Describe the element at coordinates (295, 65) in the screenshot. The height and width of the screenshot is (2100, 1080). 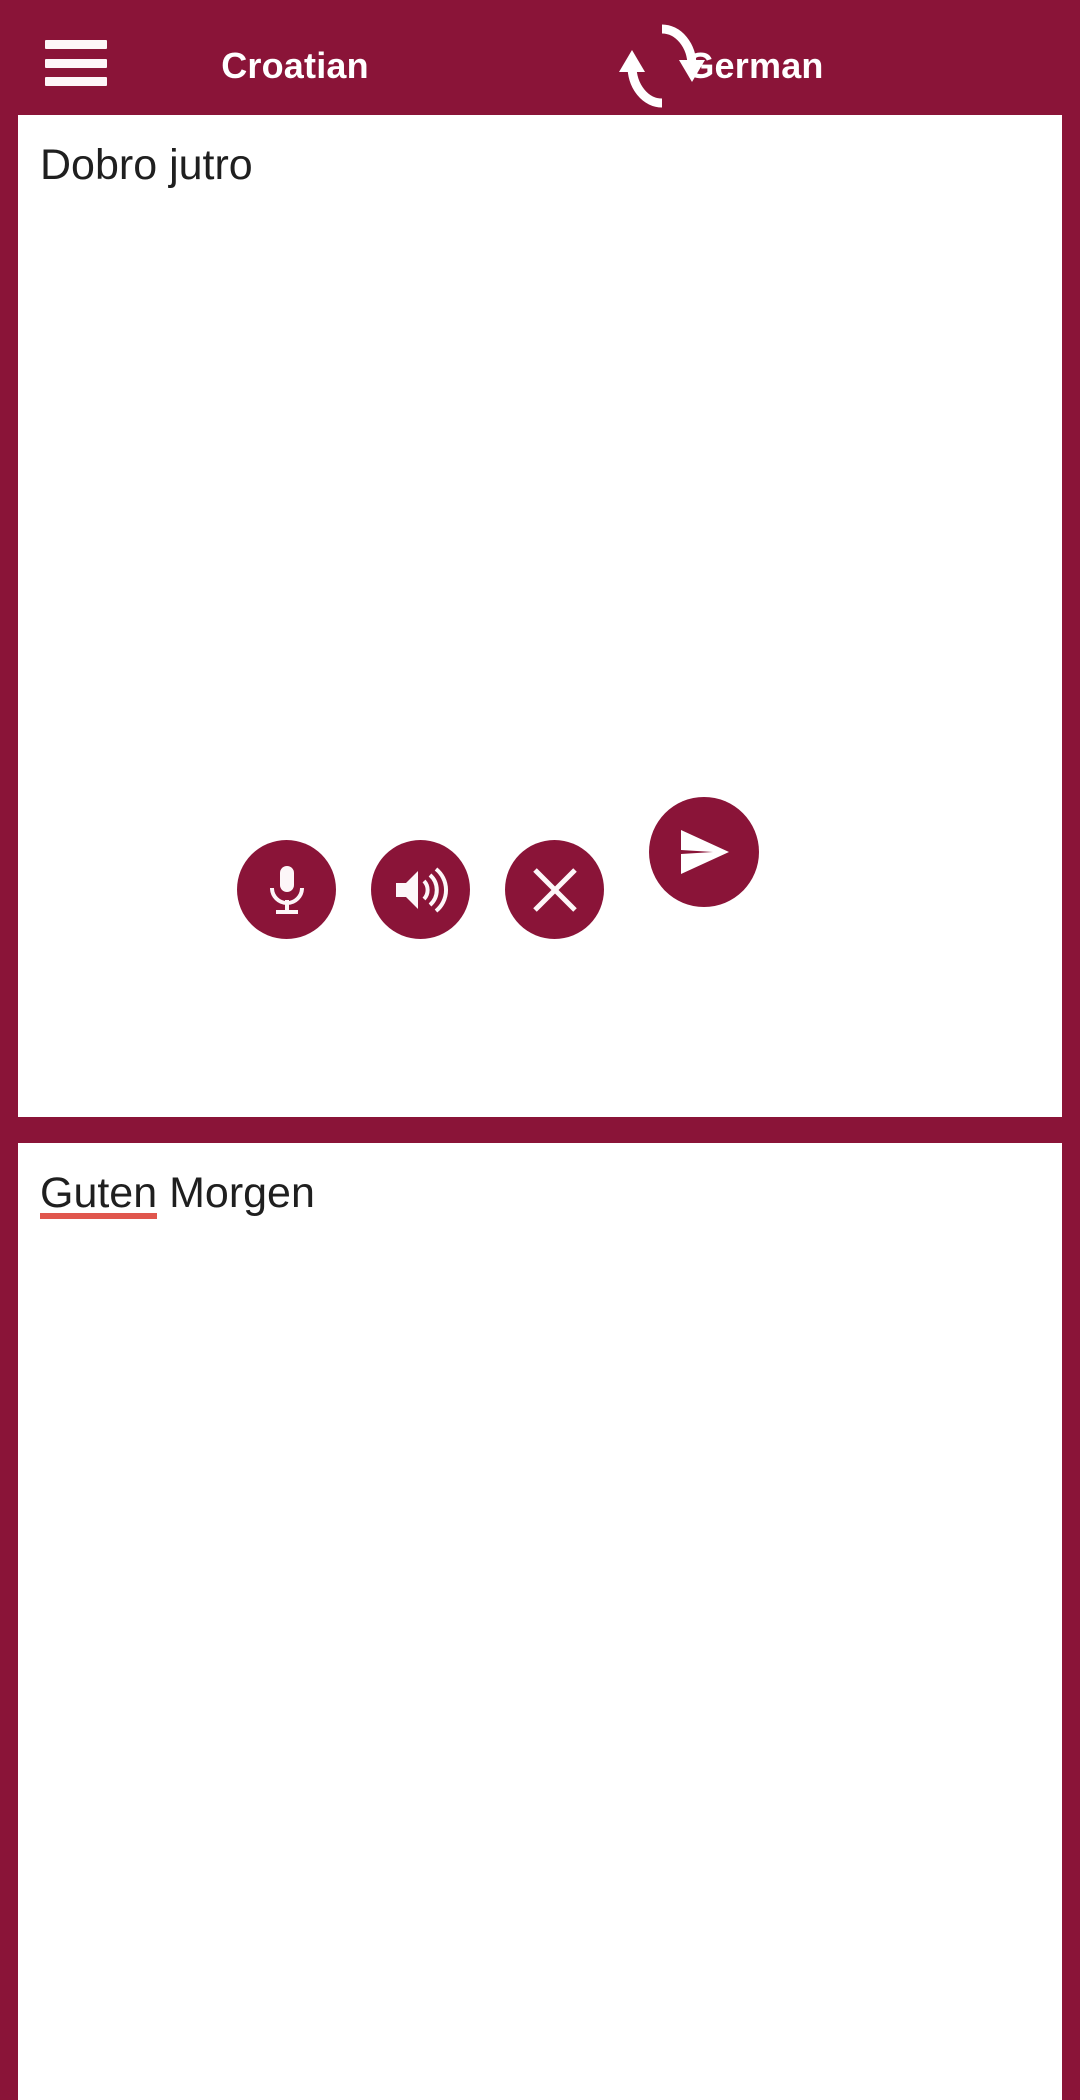
I see `source-language-selector: Croatian` at that location.